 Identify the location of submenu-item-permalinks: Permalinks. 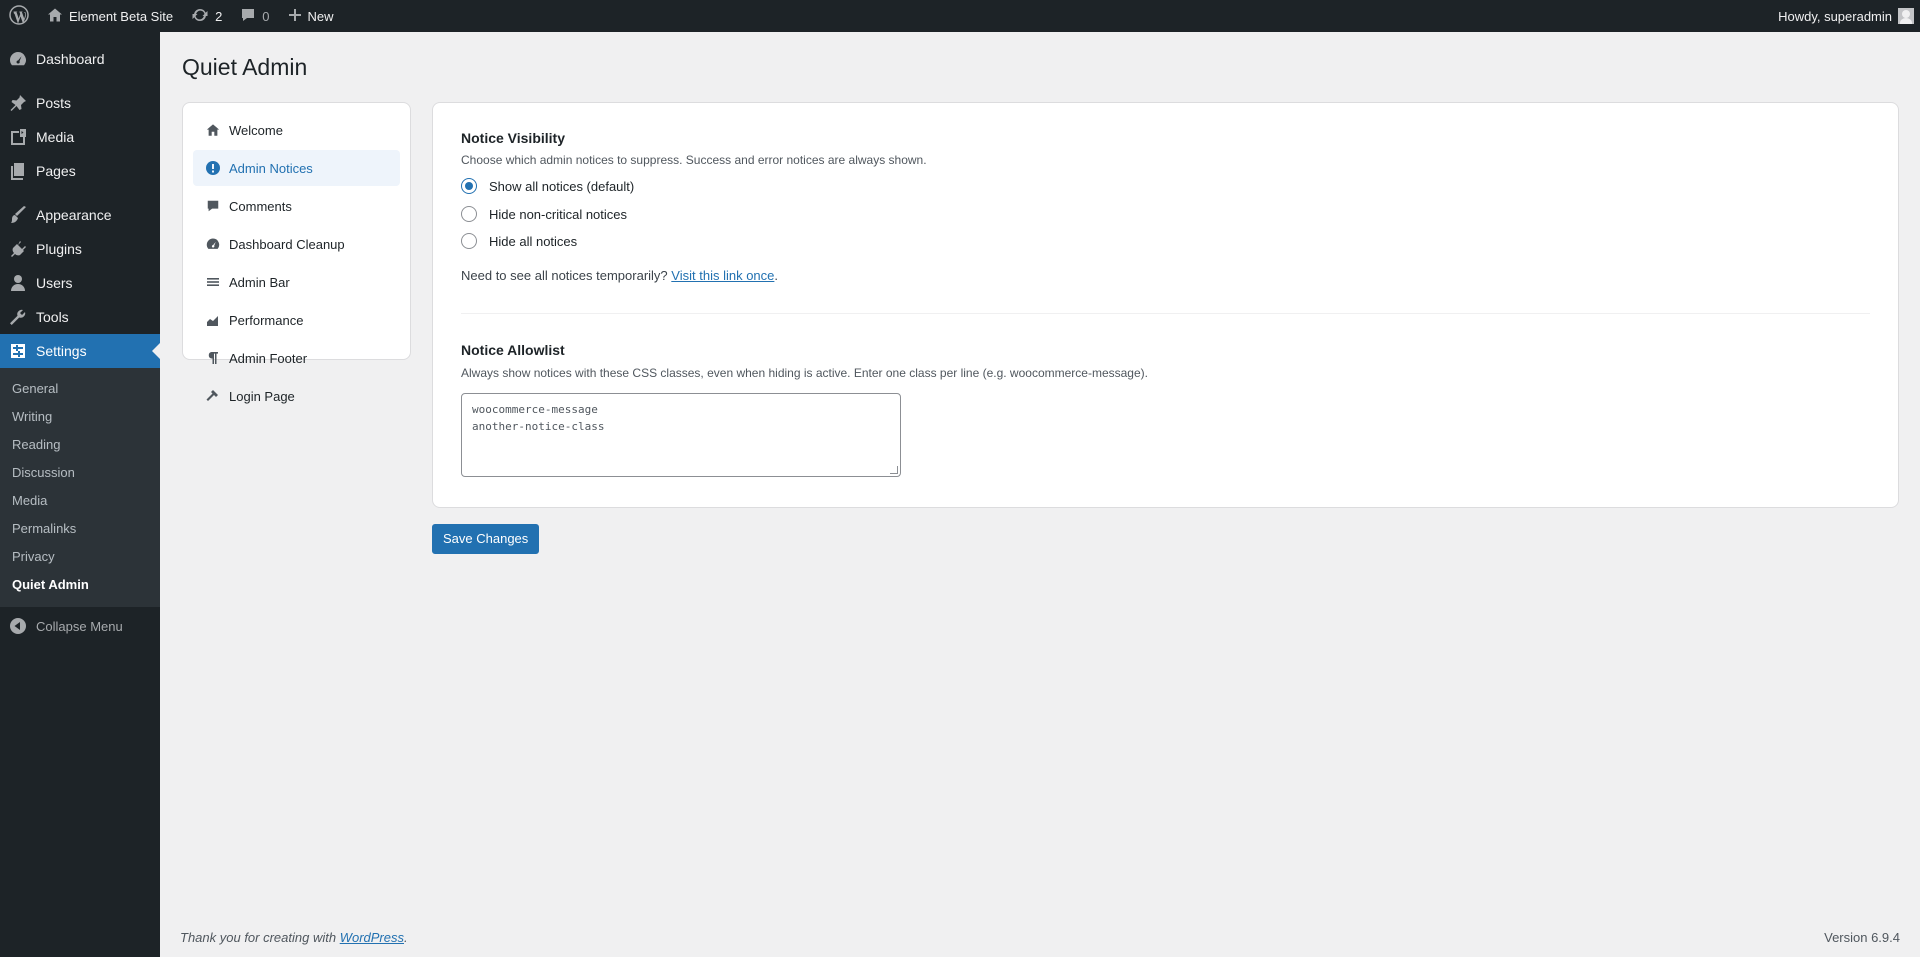
(80, 529).